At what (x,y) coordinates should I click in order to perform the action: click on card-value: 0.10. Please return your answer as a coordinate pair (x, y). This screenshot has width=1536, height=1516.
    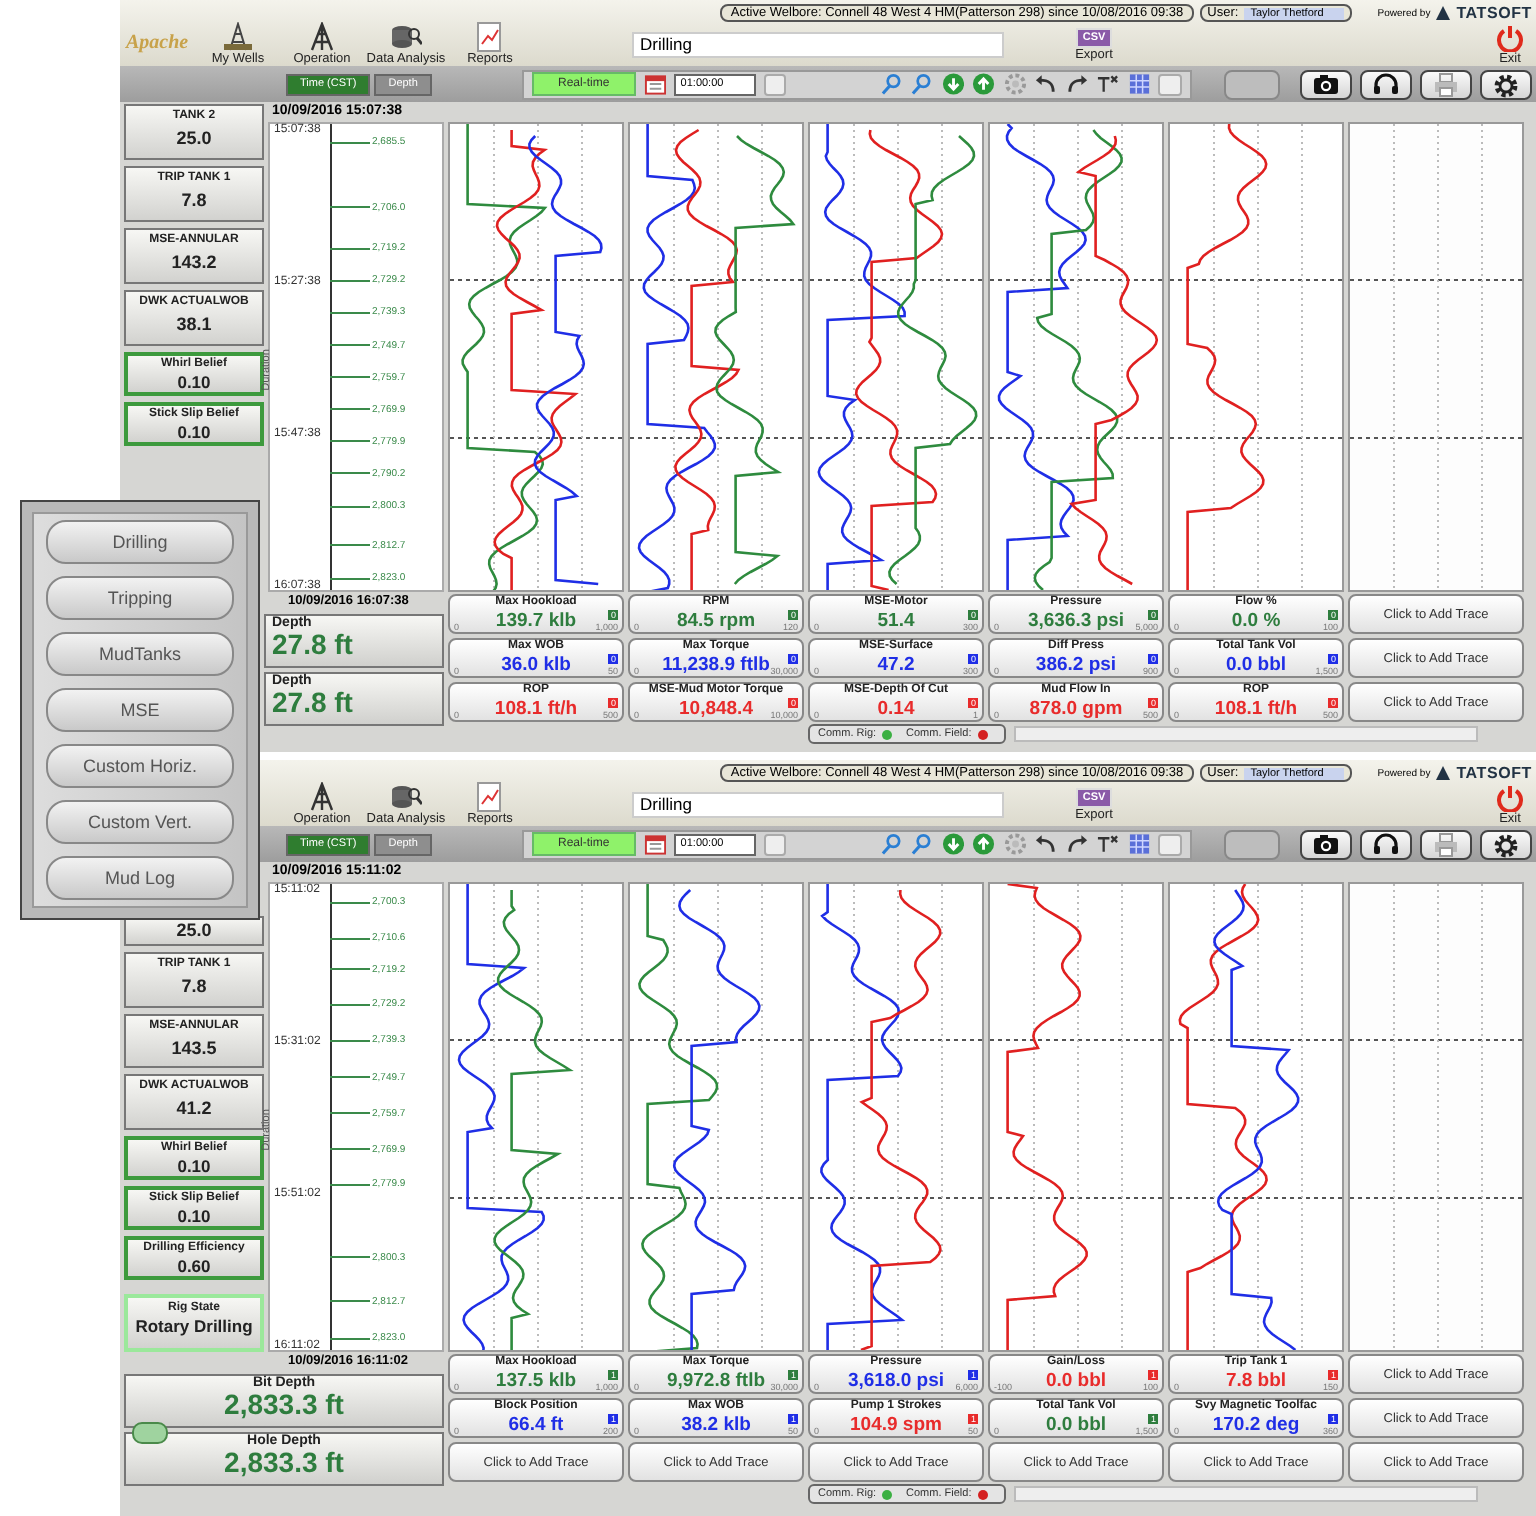
    Looking at the image, I should click on (194, 432).